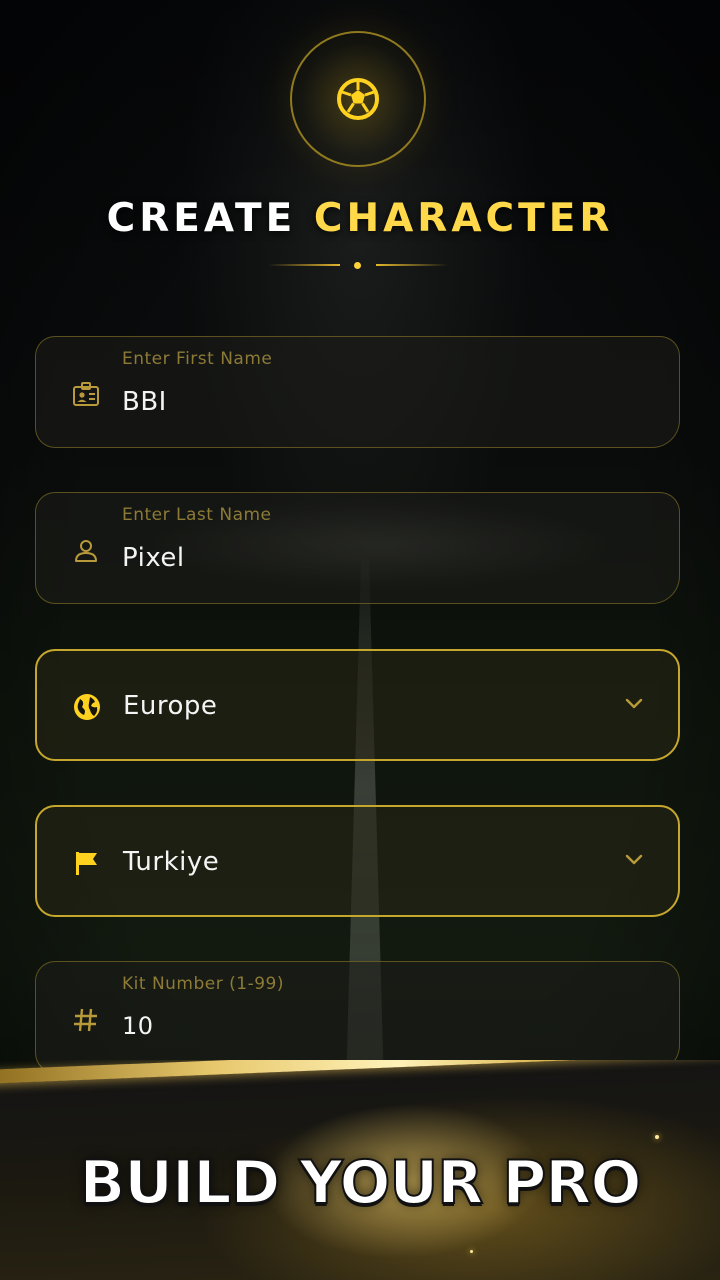 This screenshot has width=720, height=1280. I want to click on flag-icon, so click(87, 863).